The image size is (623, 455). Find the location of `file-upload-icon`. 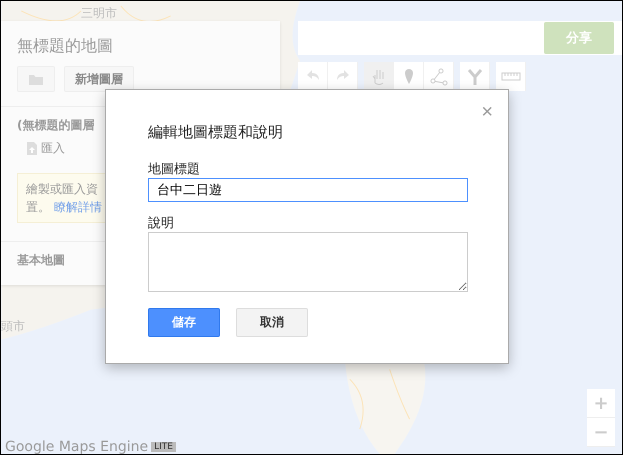

file-upload-icon is located at coordinates (32, 148).